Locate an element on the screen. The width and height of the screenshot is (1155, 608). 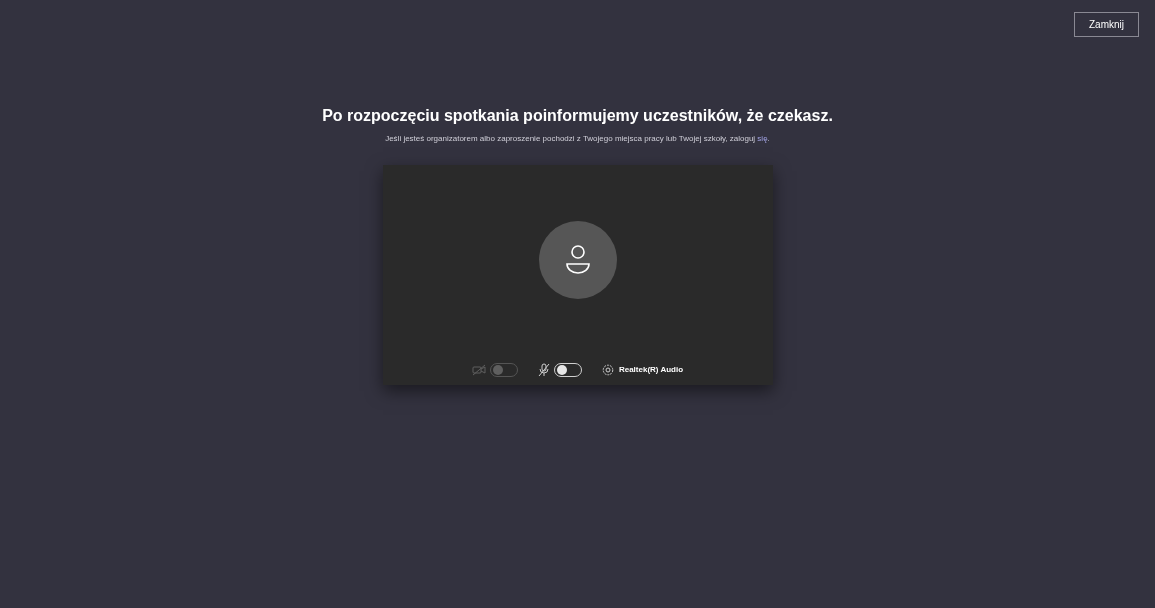
close-button: Zamknij is located at coordinates (1106, 24).